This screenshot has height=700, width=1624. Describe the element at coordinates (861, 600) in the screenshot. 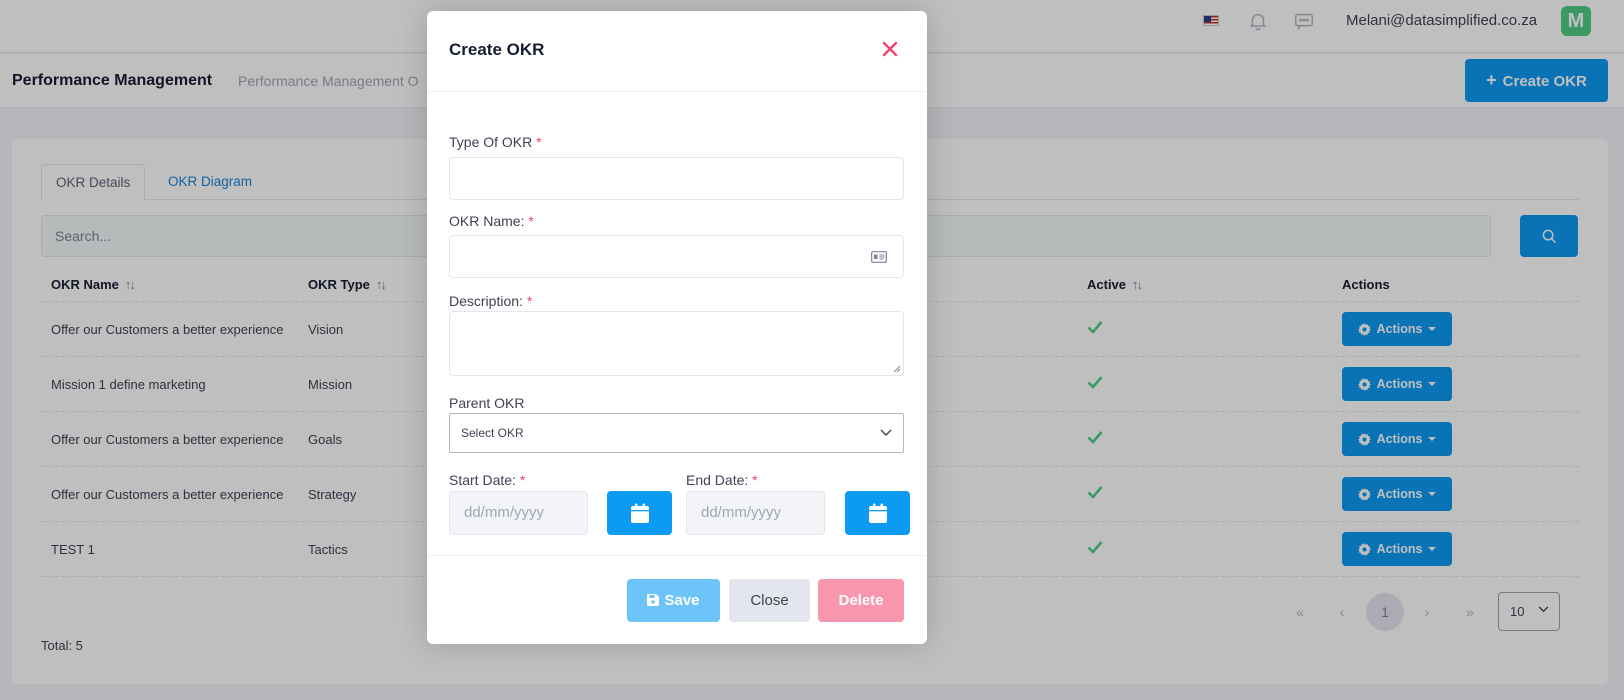

I see `delete-button: Delete` at that location.